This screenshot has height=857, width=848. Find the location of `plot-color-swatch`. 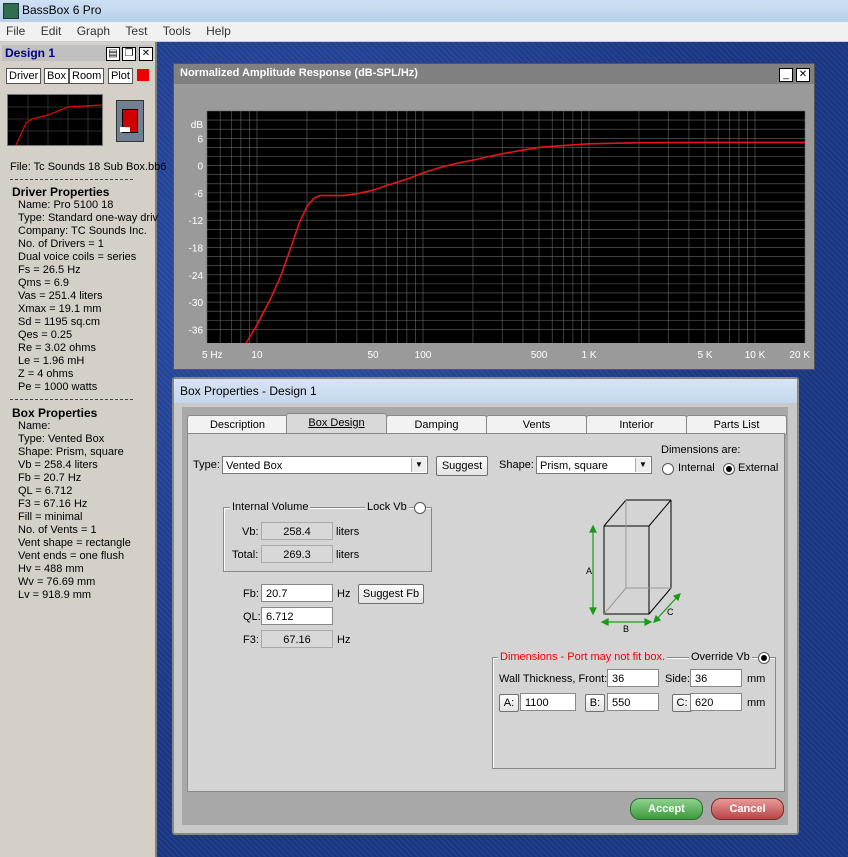

plot-color-swatch is located at coordinates (143, 75).